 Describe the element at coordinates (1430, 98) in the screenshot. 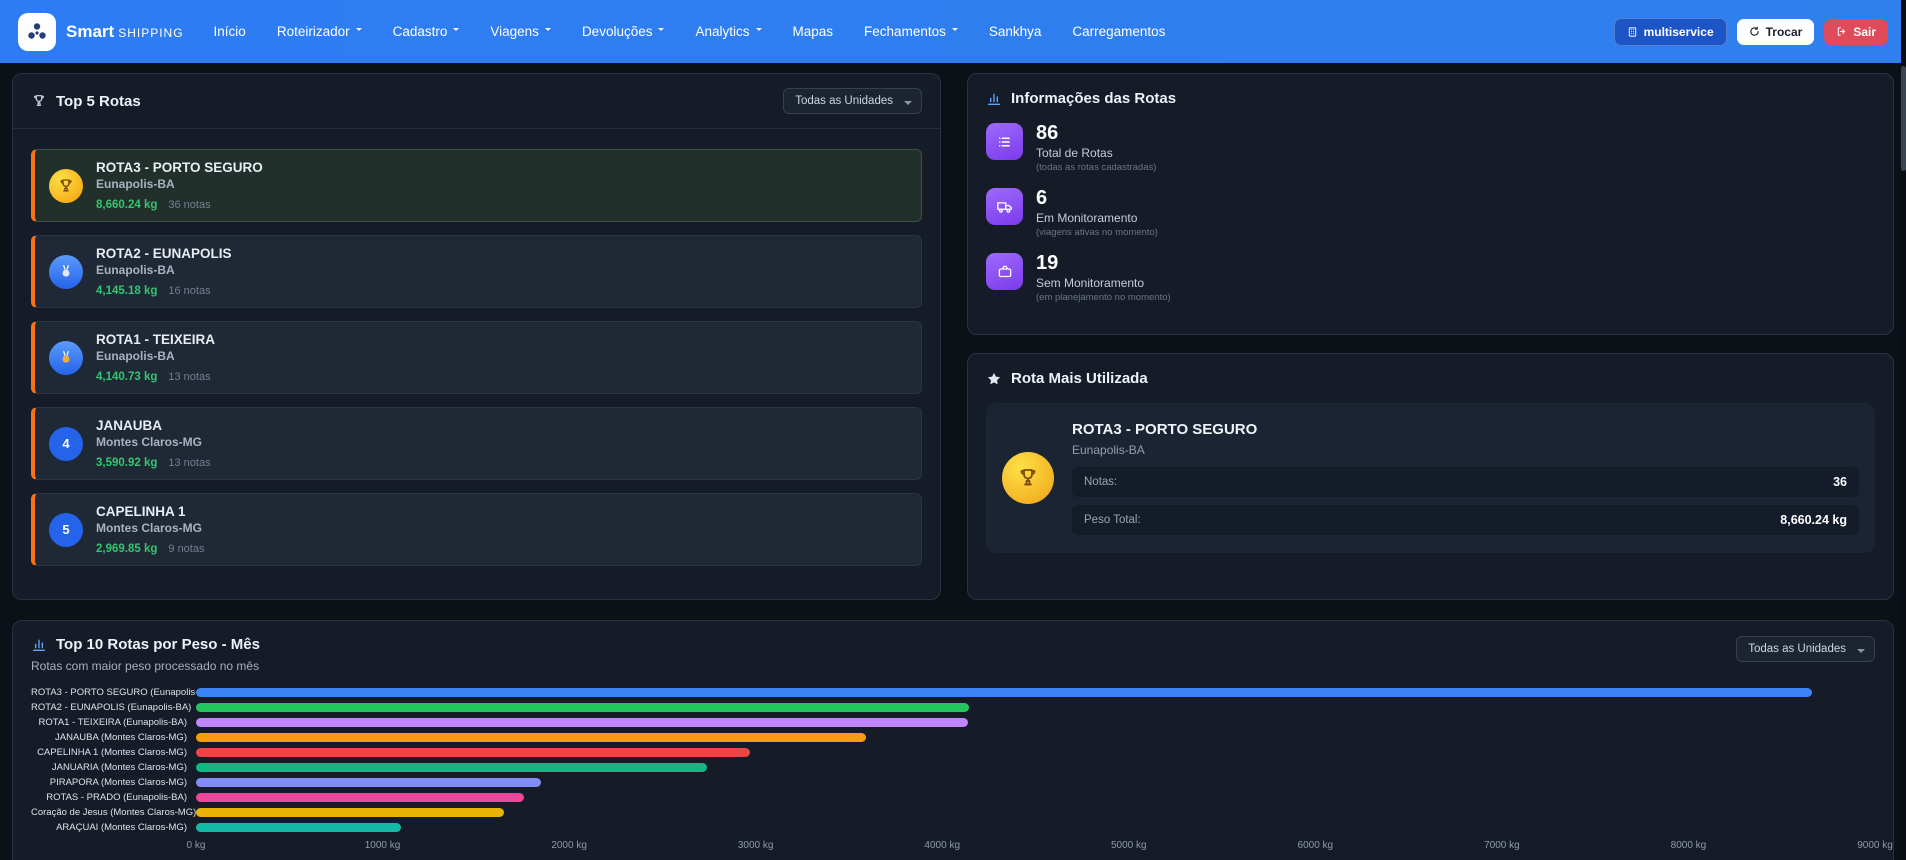

I see `route-info-title: Informações das Rotas` at that location.